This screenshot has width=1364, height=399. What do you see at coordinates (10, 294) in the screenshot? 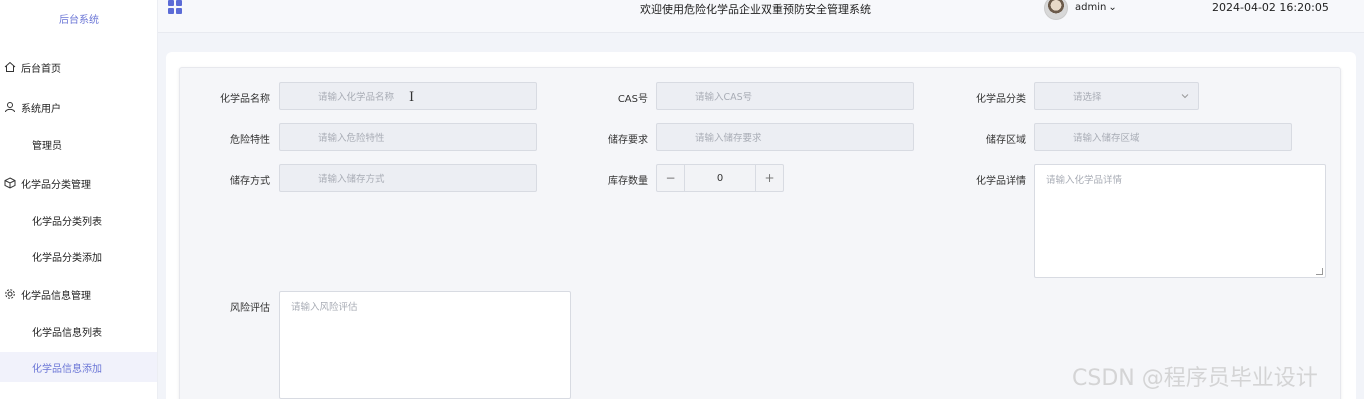
I see `gear-icon` at bounding box center [10, 294].